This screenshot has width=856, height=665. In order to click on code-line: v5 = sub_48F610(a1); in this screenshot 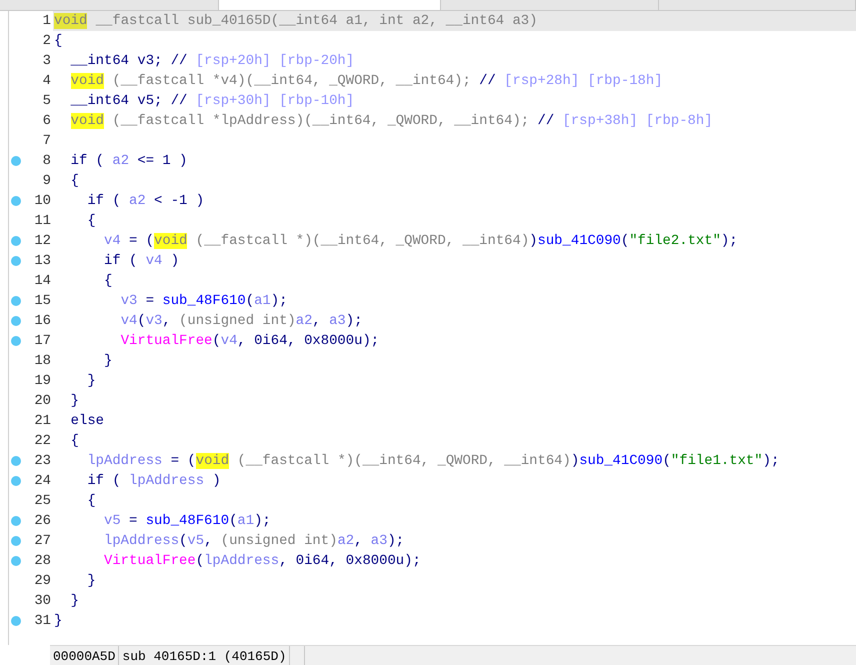, I will do `click(187, 521)`.